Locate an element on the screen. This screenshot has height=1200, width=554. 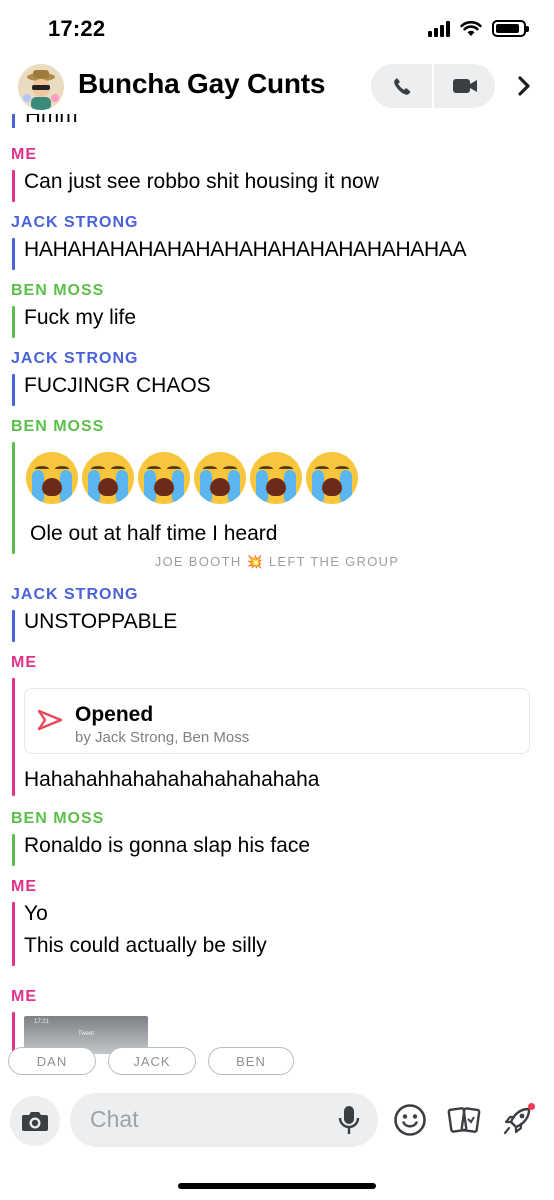
message-text: This could actually be silly is located at coordinates (145, 946).